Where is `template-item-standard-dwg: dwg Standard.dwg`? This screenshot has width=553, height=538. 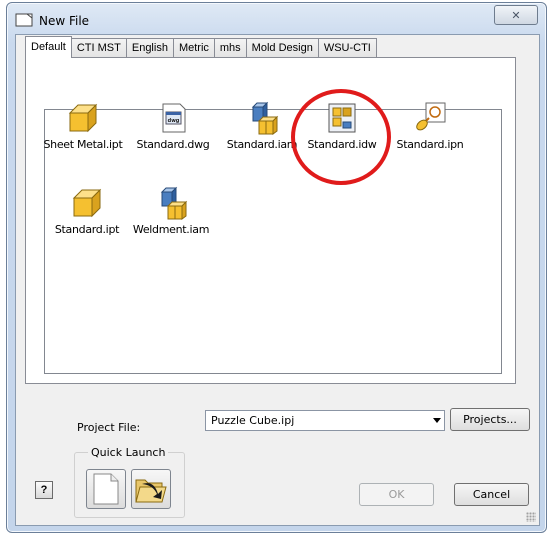
template-item-standard-dwg: dwg Standard.dwg is located at coordinates (173, 126).